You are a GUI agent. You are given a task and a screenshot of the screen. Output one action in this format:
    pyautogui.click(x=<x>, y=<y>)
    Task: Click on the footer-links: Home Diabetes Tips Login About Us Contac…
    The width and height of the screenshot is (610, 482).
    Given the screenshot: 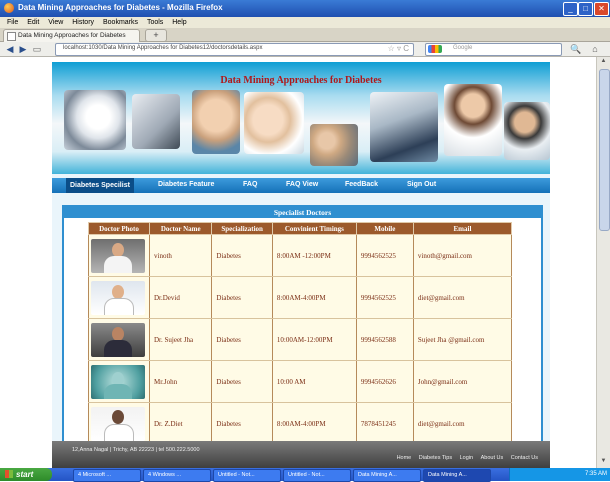 What is the action you would take?
    pyautogui.click(x=464, y=458)
    